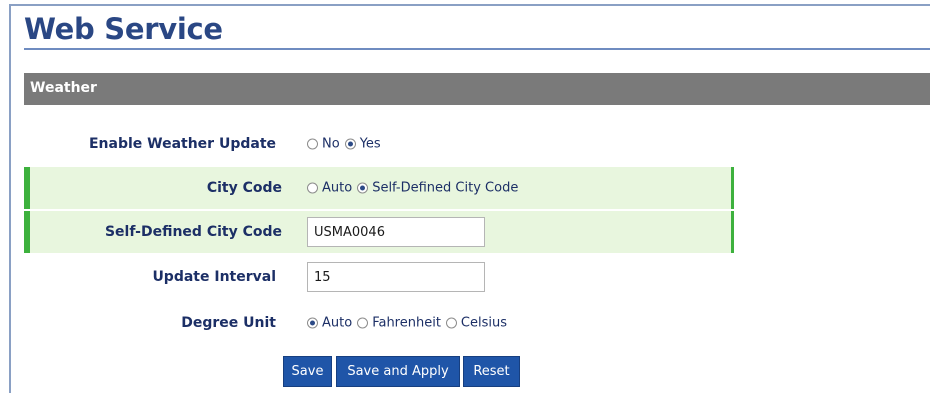 Image resolution: width=930 pixels, height=393 pixels. What do you see at coordinates (193, 232) in the screenshot?
I see `self-defined-city-code-label: Self-Defined City Code` at bounding box center [193, 232].